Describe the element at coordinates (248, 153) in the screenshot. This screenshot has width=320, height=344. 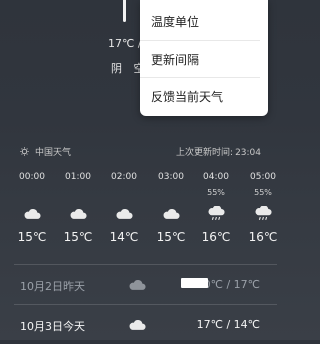
I see `last-updated-time: 23:04` at that location.